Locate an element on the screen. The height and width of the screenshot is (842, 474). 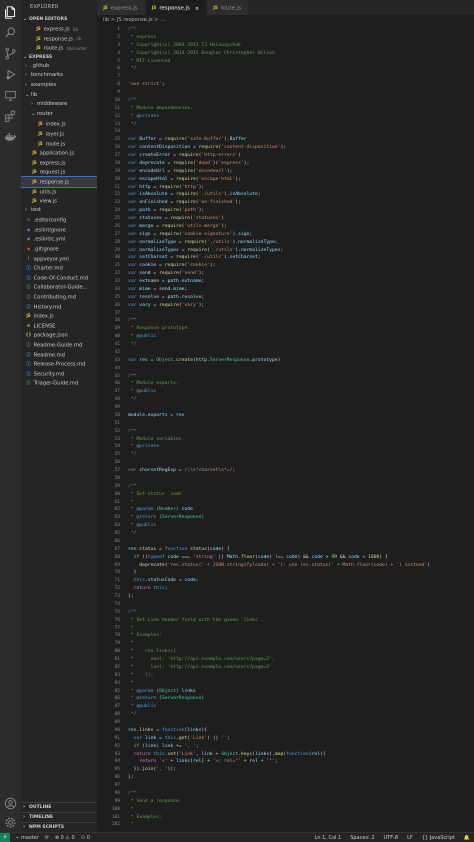
search-icon is located at coordinates (10, 32).